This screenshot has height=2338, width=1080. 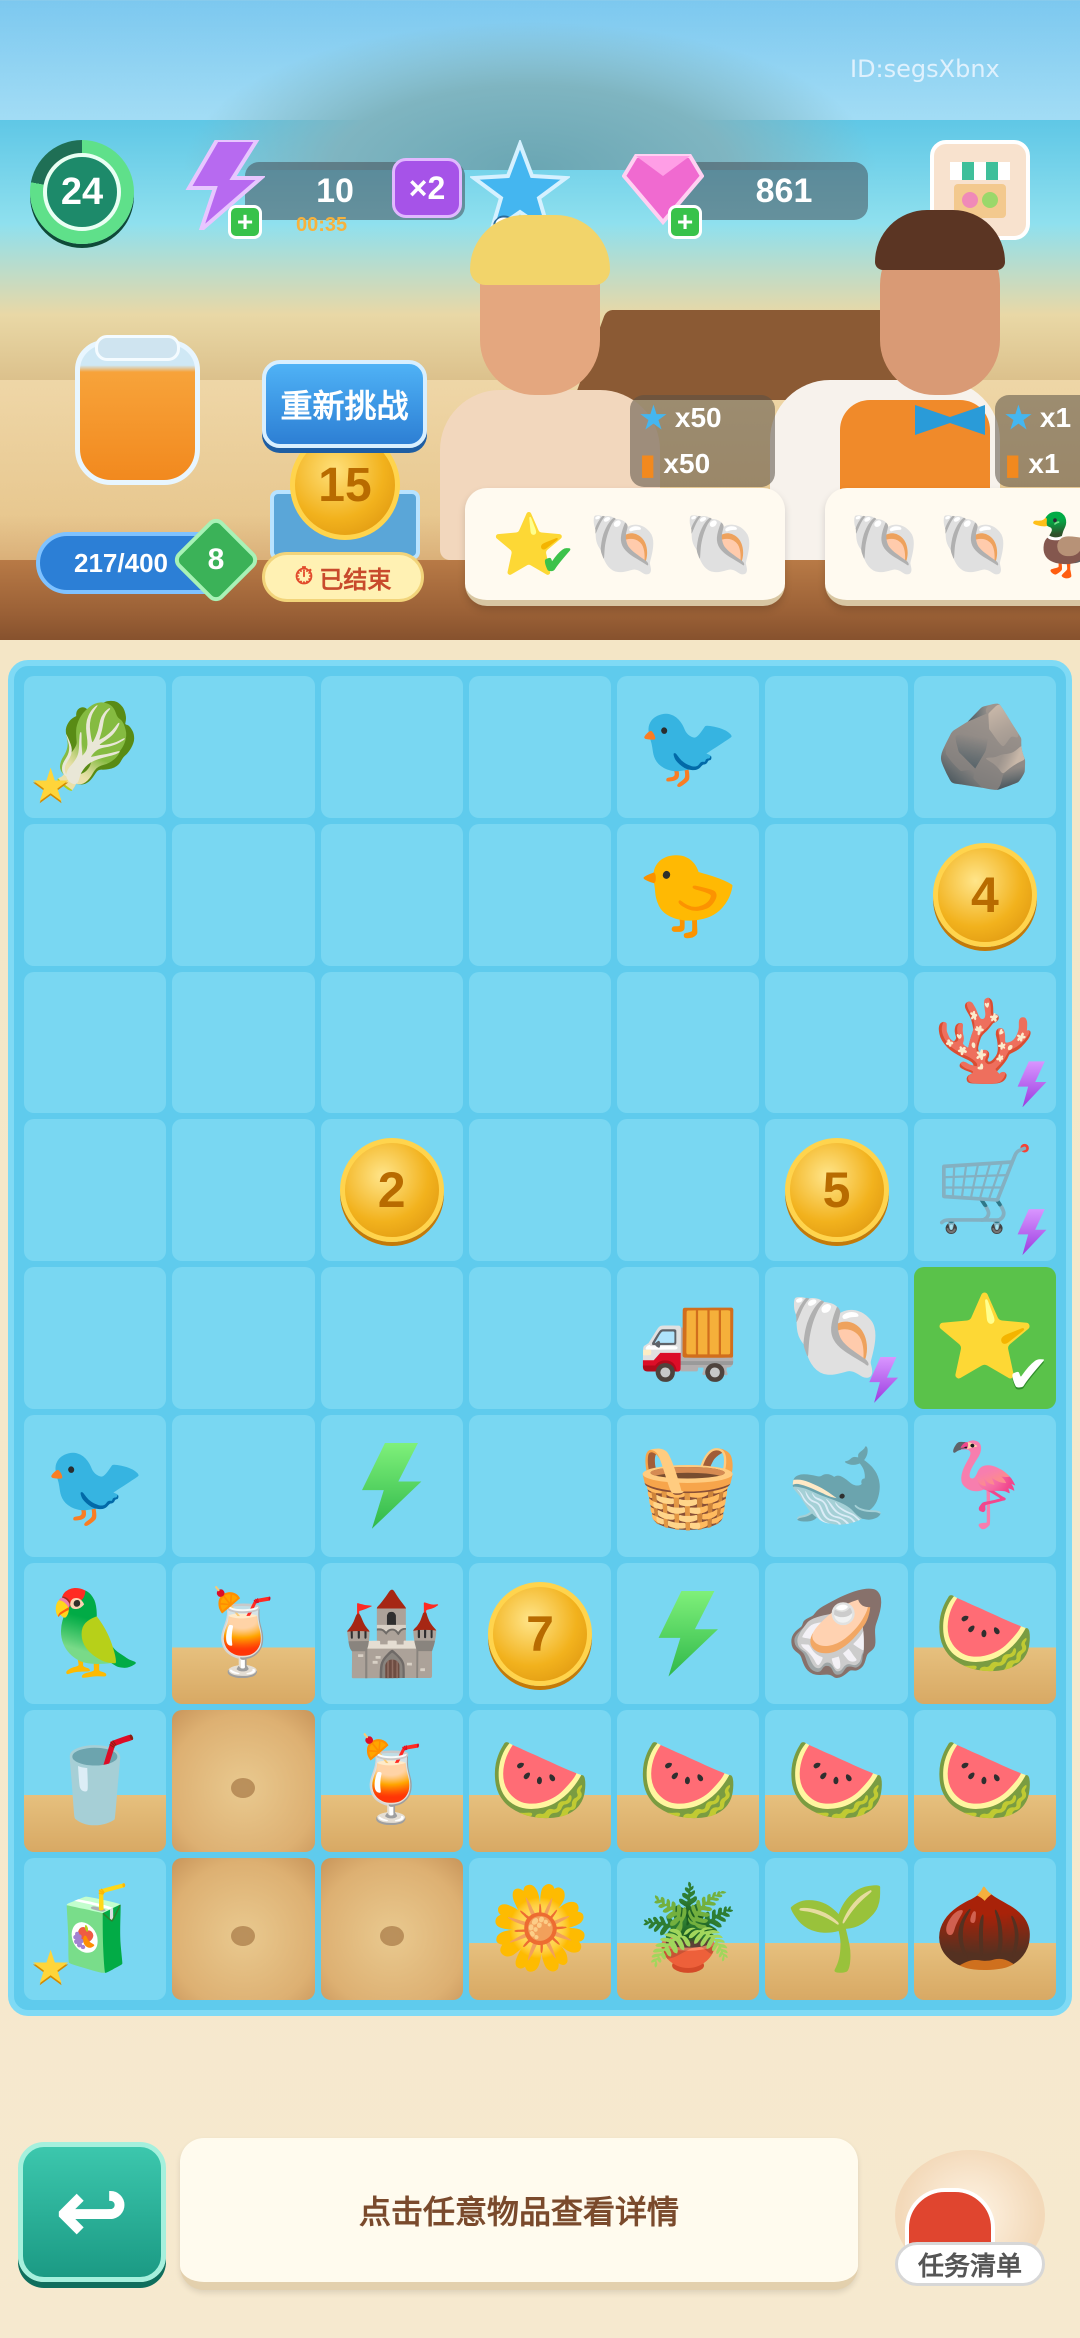 What do you see at coordinates (427, 188) in the screenshot?
I see `energy-multiplier-button: ×2` at bounding box center [427, 188].